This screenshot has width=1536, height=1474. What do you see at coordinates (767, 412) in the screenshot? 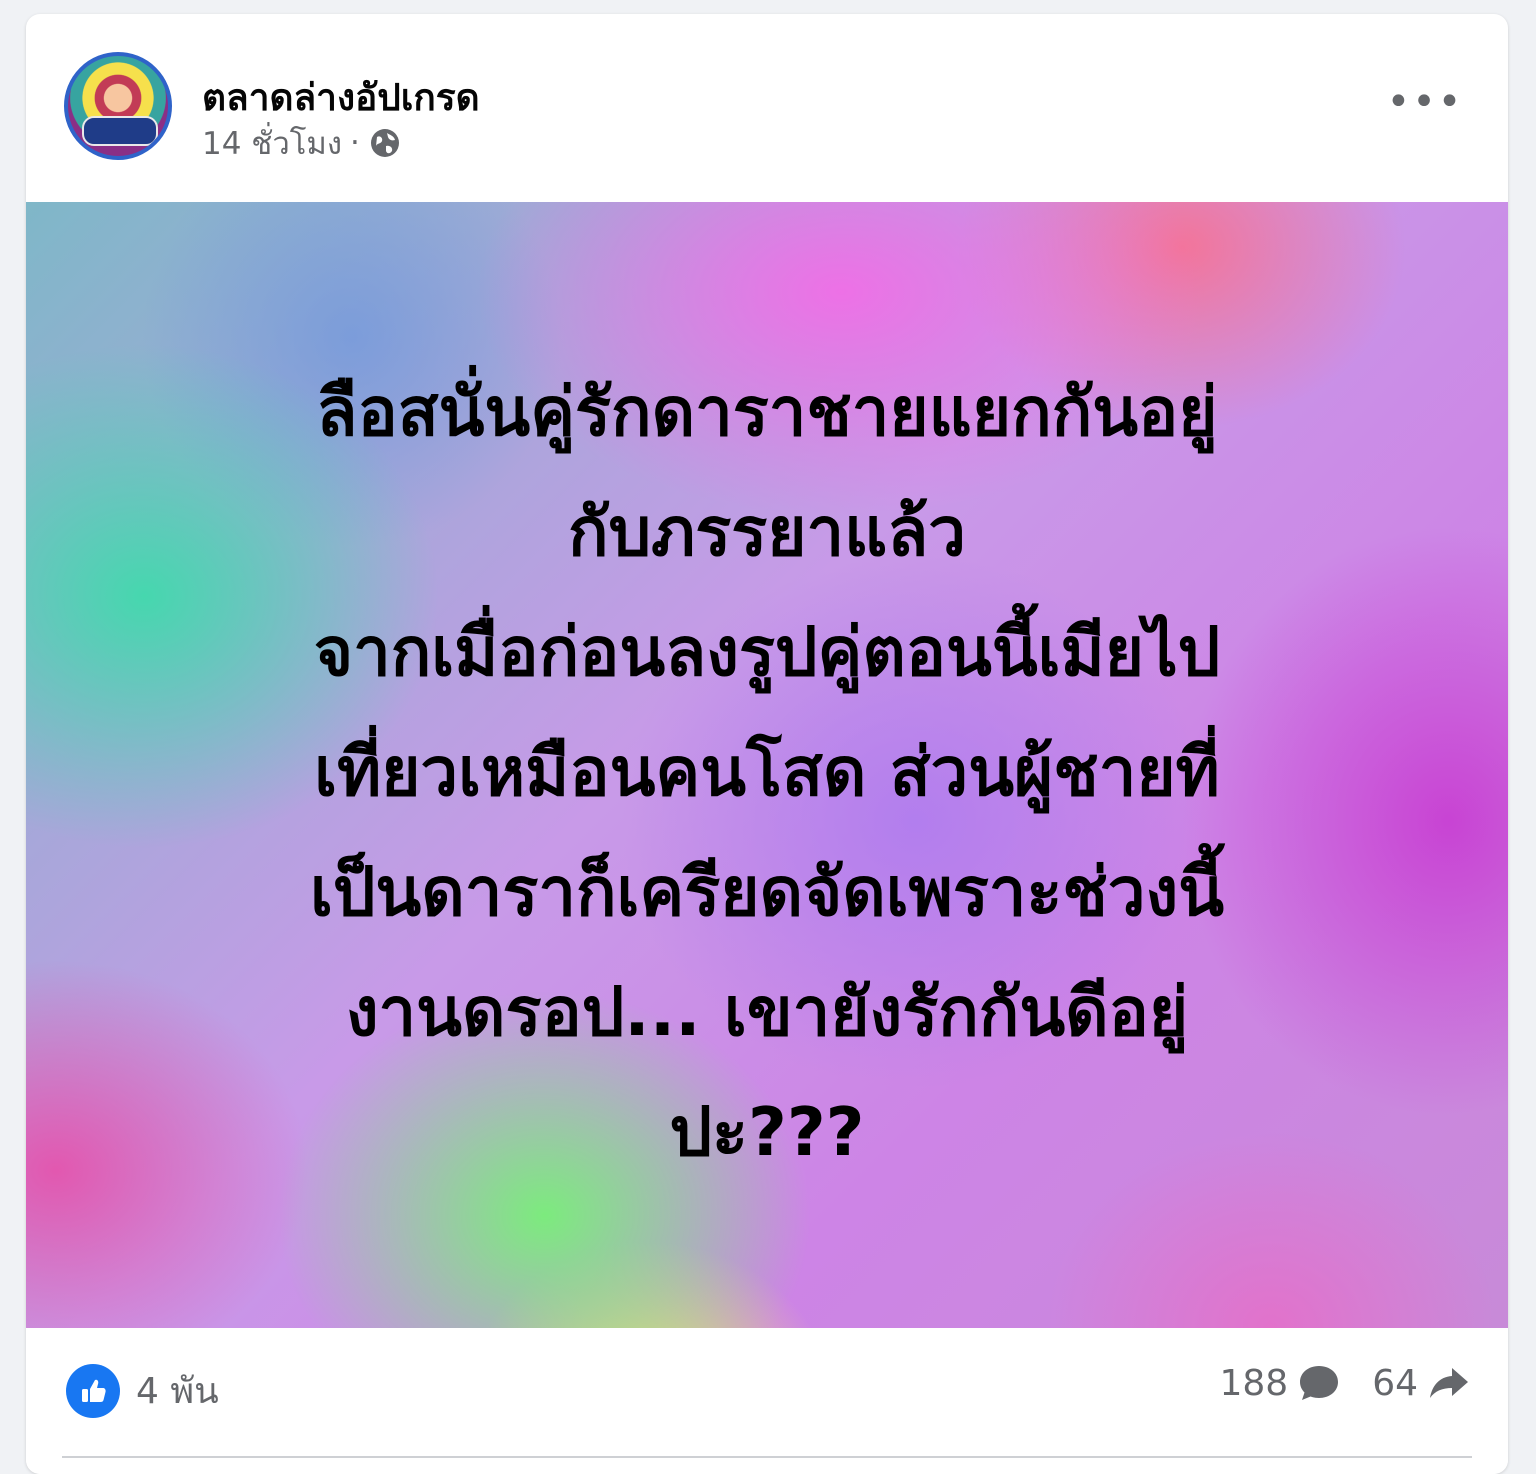
I see `post-text-line: ลือสนั่นคู่รักดาราชายแยกกันอยู่` at bounding box center [767, 412].